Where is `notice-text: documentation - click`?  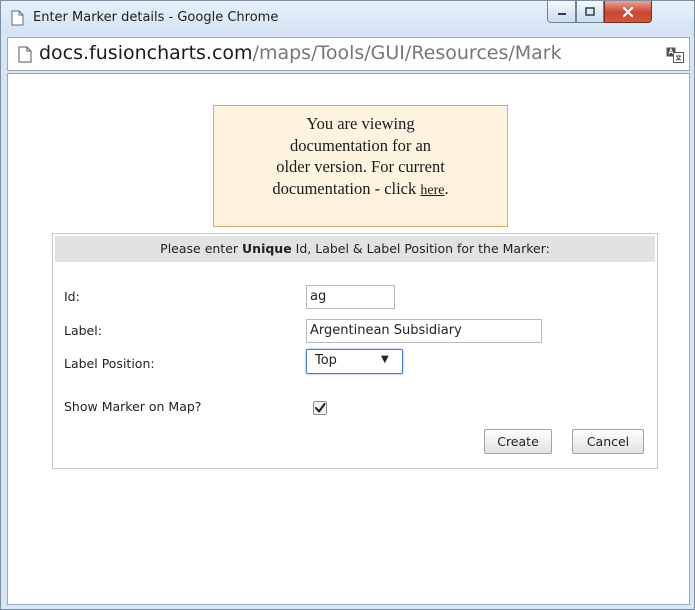
notice-text: documentation - click is located at coordinates (346, 188).